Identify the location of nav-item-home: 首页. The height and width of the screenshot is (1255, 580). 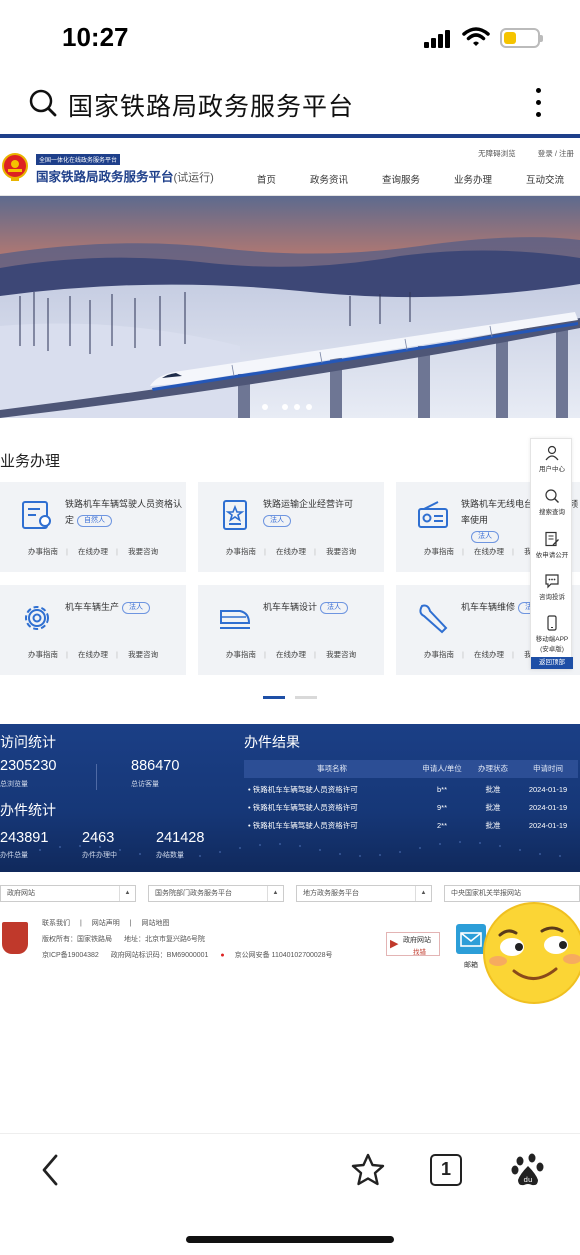
(266, 179).